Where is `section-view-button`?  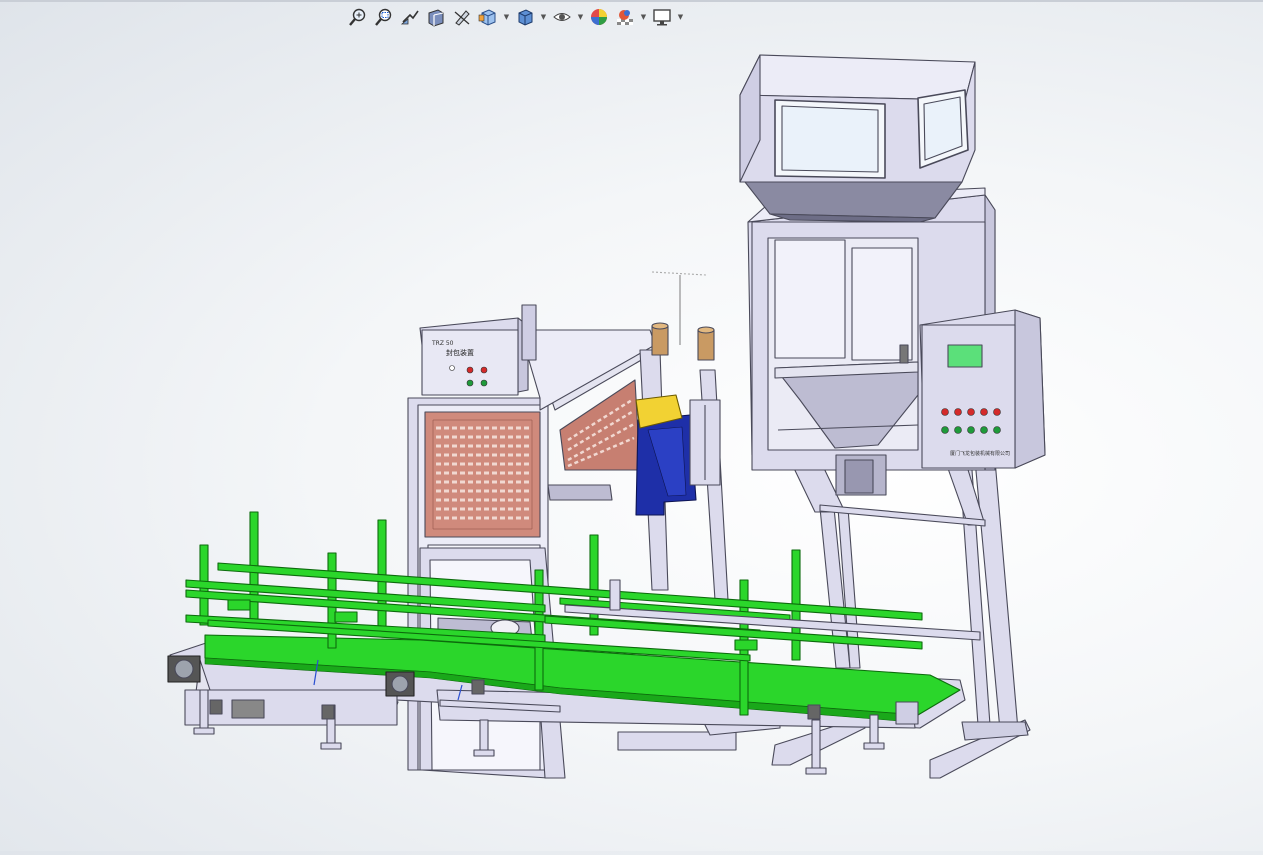
section-view-button is located at coordinates (436, 17).